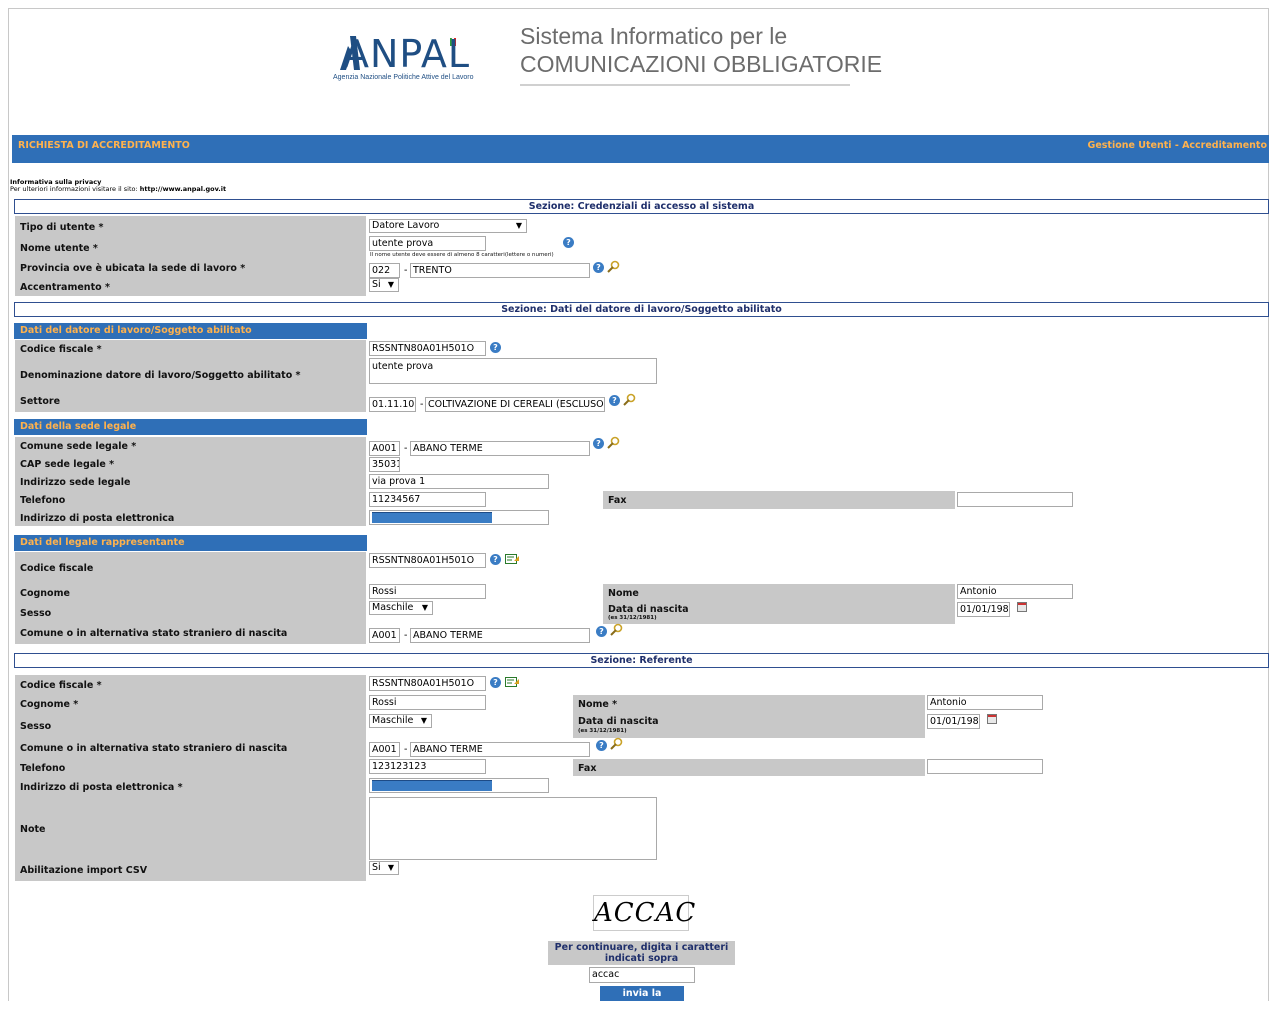  What do you see at coordinates (384, 464) in the screenshot?
I see `cap-input: 35031` at bounding box center [384, 464].